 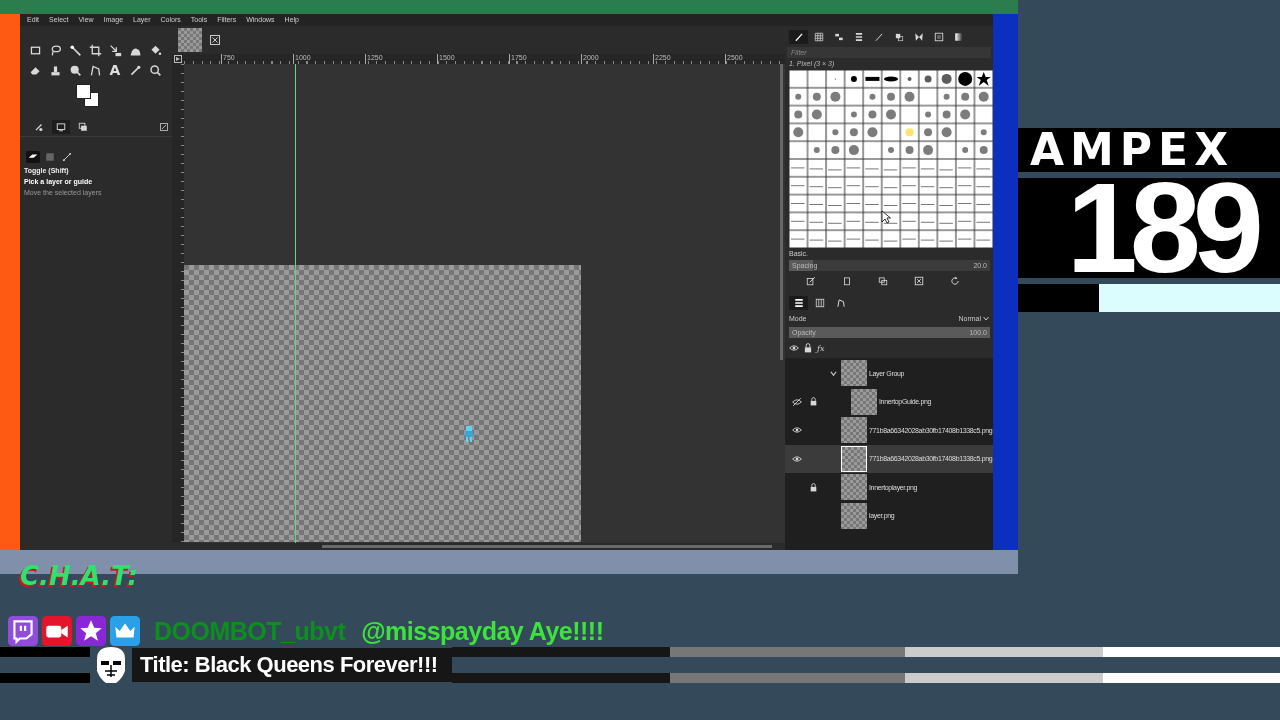 What do you see at coordinates (178, 59) in the screenshot?
I see `navigate-icon` at bounding box center [178, 59].